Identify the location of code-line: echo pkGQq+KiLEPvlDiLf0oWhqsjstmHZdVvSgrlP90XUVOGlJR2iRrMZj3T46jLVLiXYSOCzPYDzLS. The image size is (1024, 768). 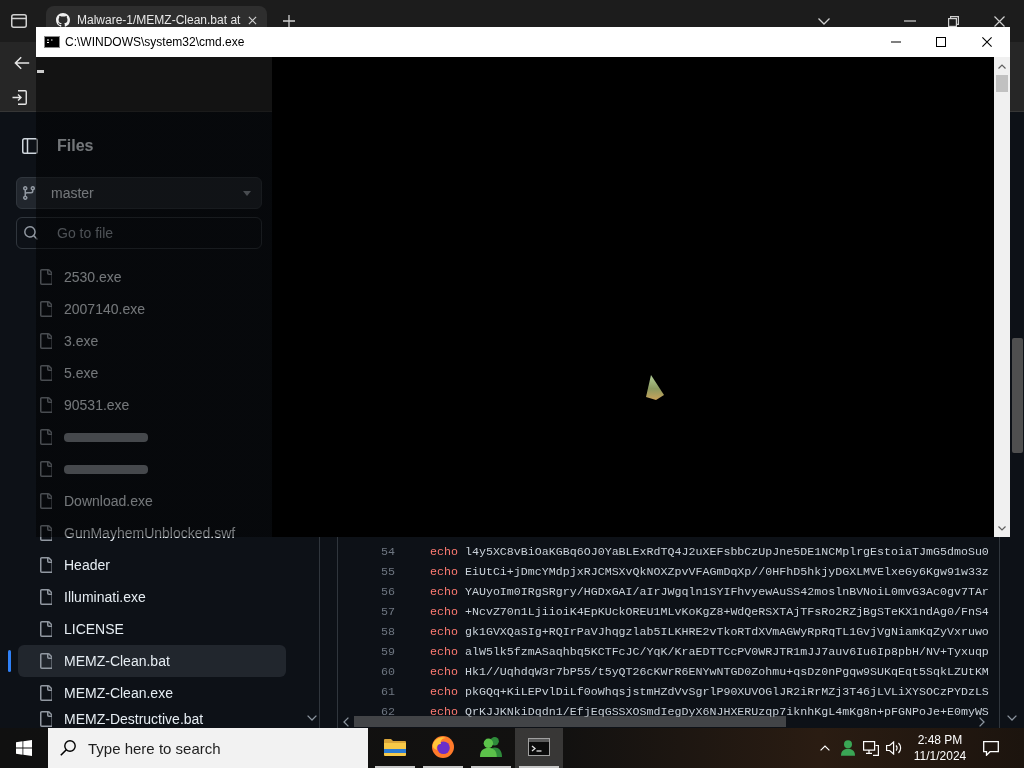
(709, 691).